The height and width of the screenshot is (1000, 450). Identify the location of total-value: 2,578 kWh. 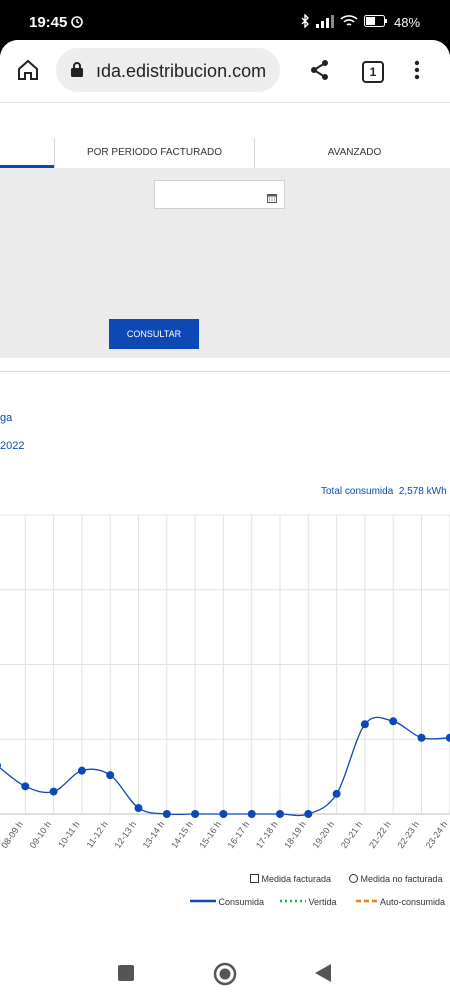
(422, 491).